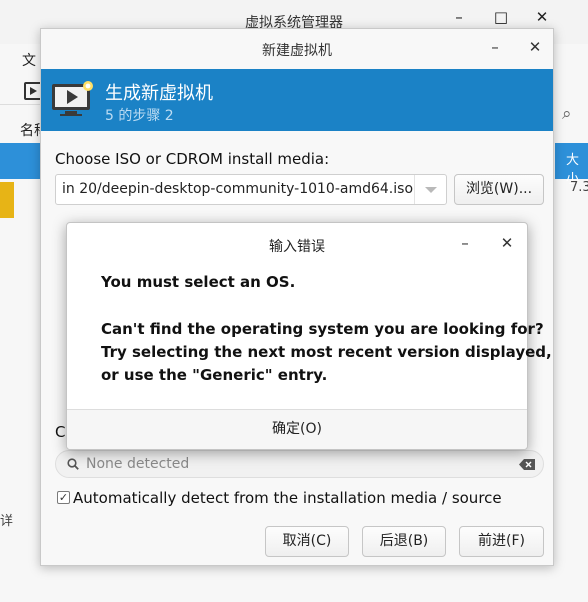 This screenshot has width=588, height=602. I want to click on dialog-titlebar: 新建虚拟机 – ✕, so click(297, 49).